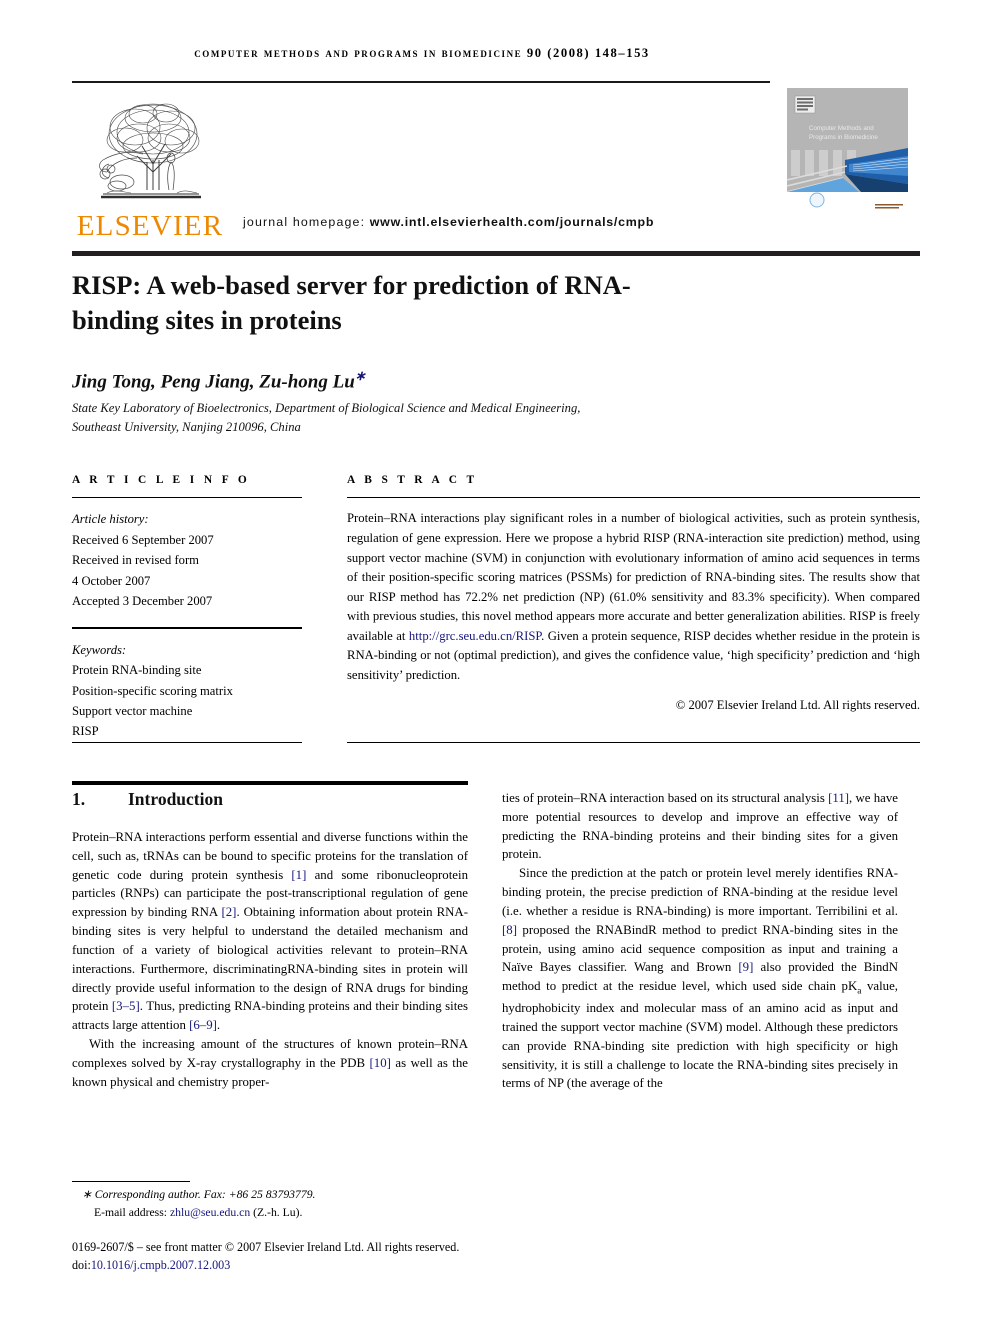 The height and width of the screenshot is (1323, 992). Describe the element at coordinates (203, 1025) in the screenshot. I see `citation-ref: [6–9]` at that location.